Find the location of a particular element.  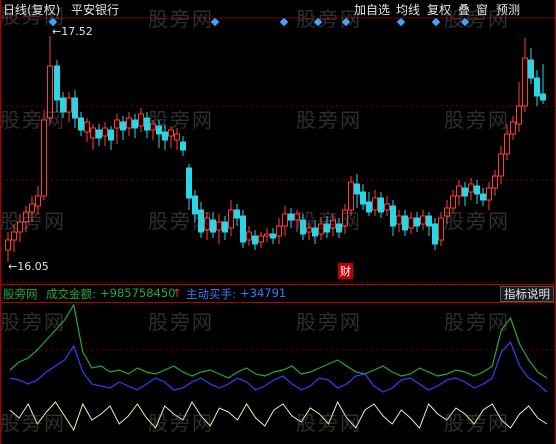

low-price-label: ←16.05 is located at coordinates (28, 266).